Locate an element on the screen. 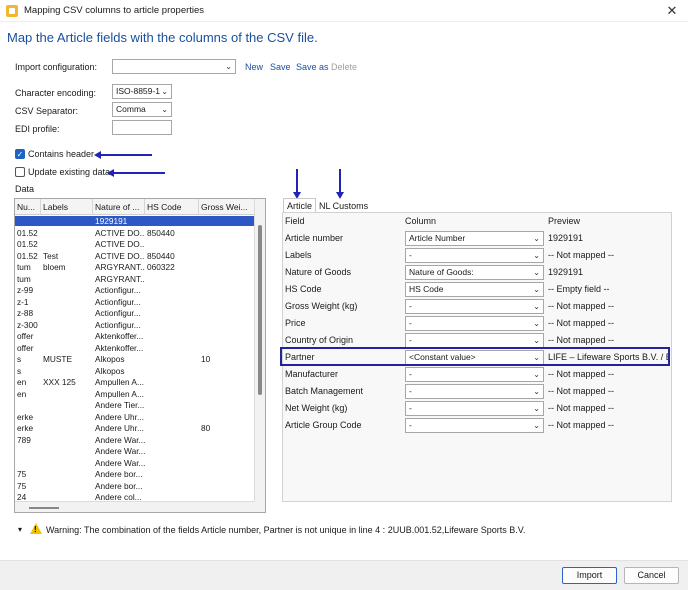 Image resolution: width=688 pixels, height=590 pixels. table-row: 01.52 Test ACTIVE DO... 850440 is located at coordinates (135, 256).